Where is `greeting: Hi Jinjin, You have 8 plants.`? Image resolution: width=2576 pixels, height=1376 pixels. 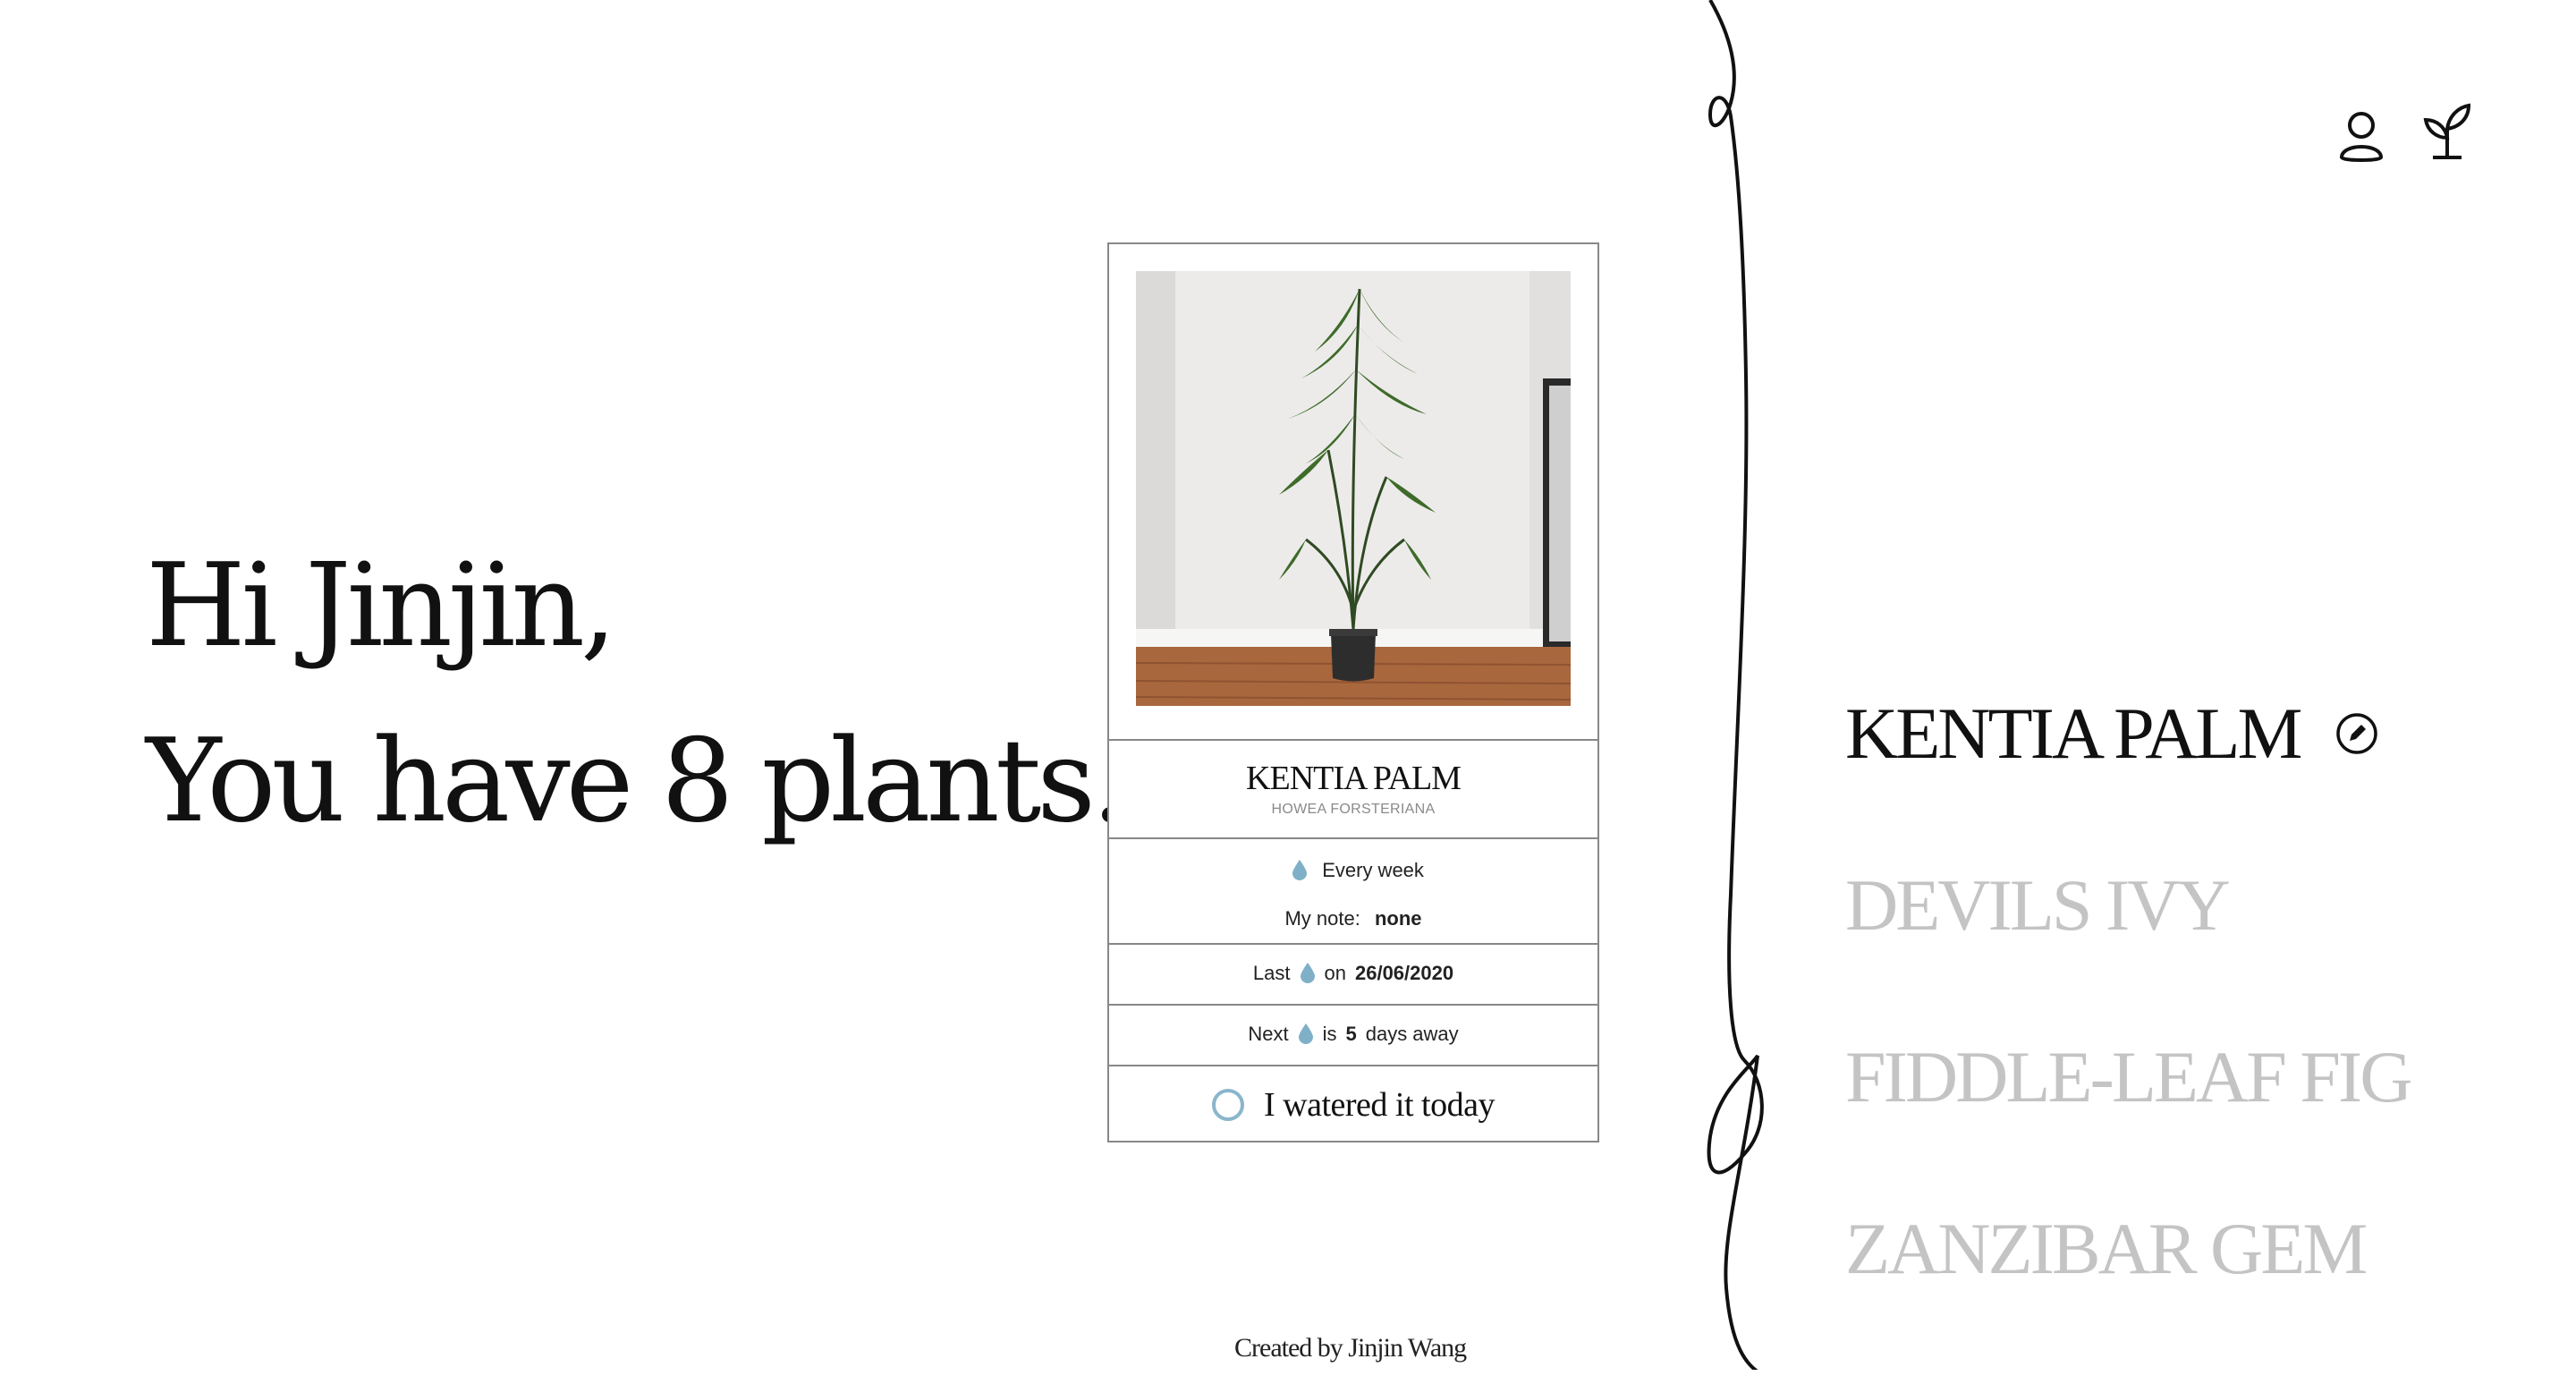
greeting: Hi Jinjin, You have 8 plants. is located at coordinates (637, 695).